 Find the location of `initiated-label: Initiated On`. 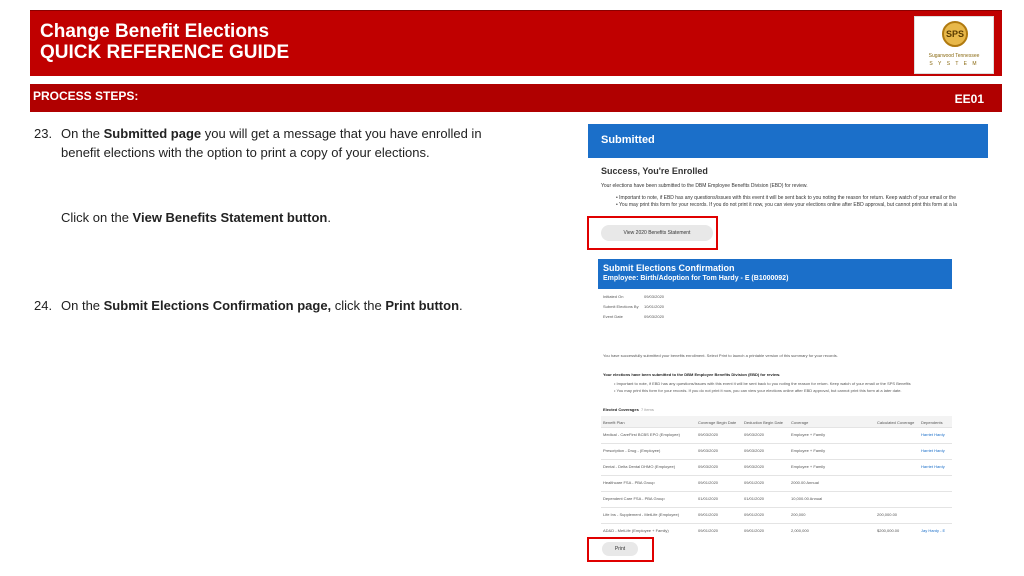

initiated-label: Initiated On is located at coordinates (613, 296).